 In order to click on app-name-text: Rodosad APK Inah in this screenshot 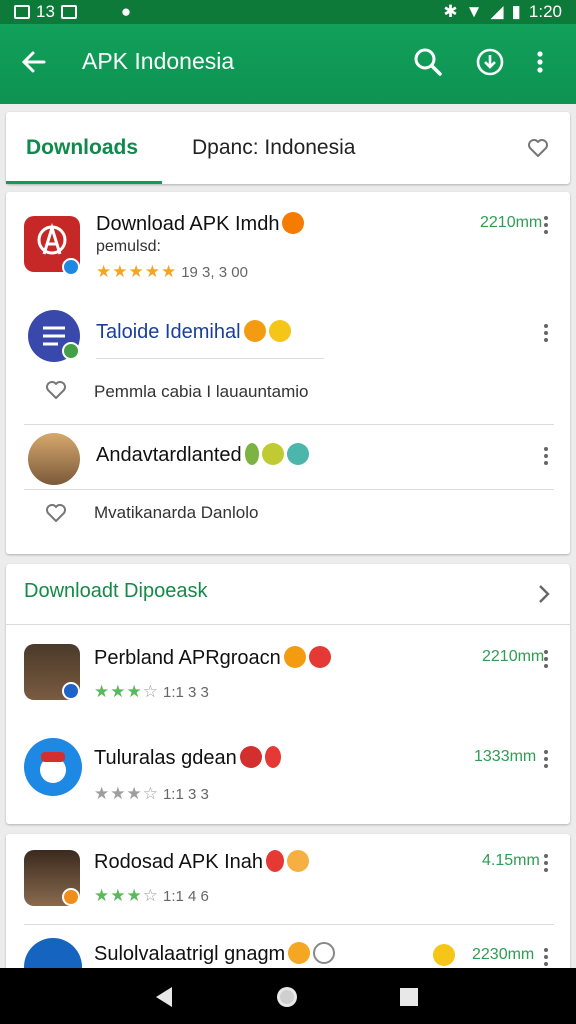, I will do `click(179, 862)`.